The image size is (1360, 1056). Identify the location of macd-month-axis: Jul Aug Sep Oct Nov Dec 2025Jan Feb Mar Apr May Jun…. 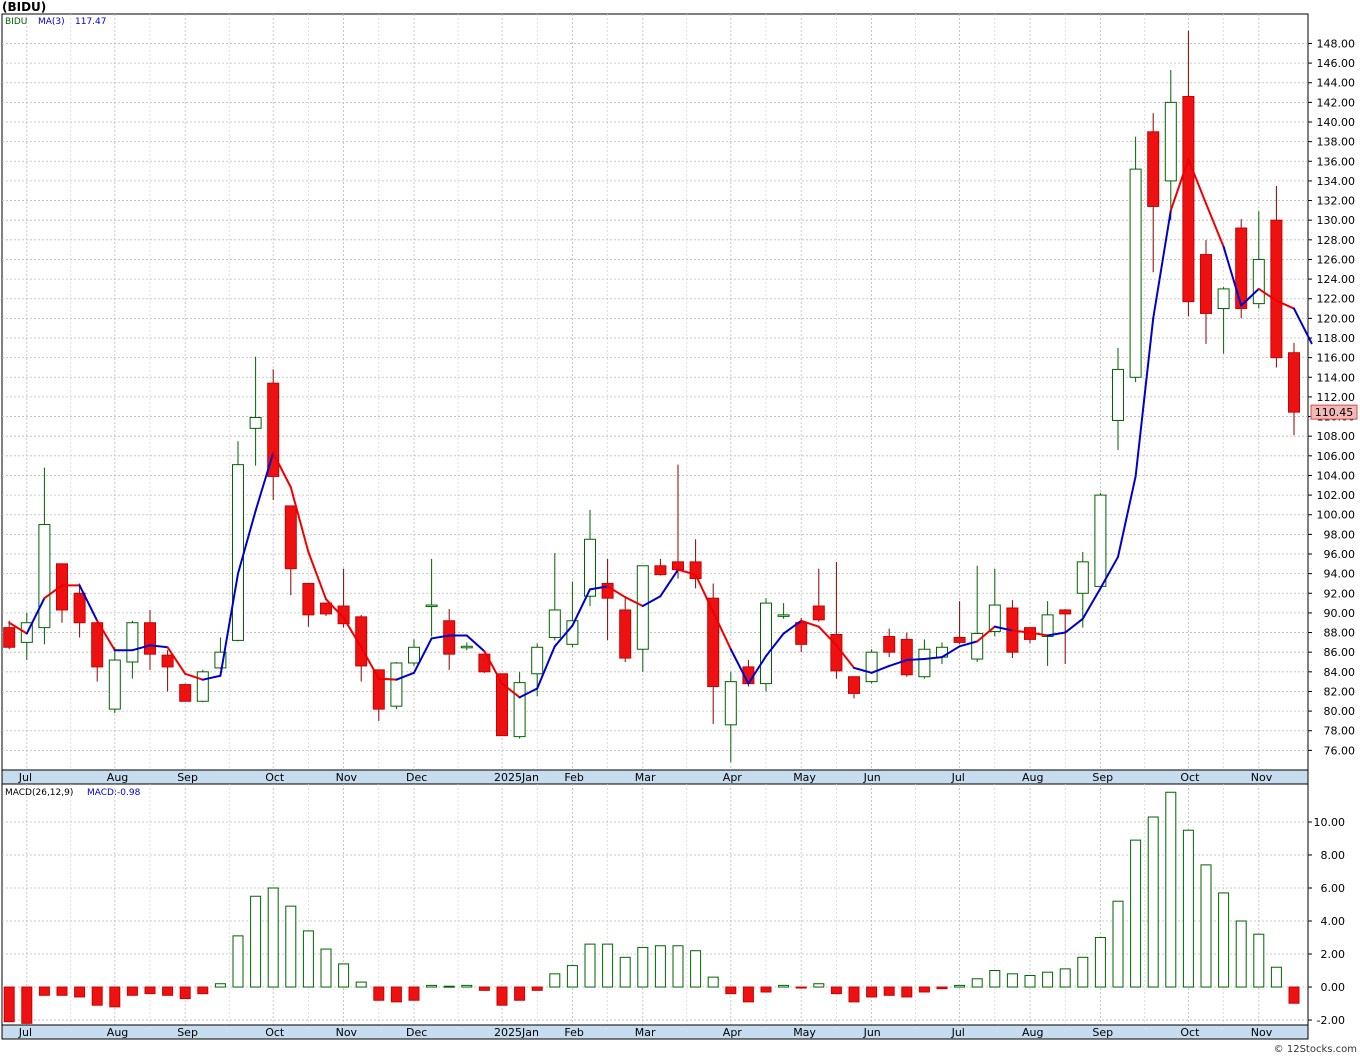
(655, 1032).